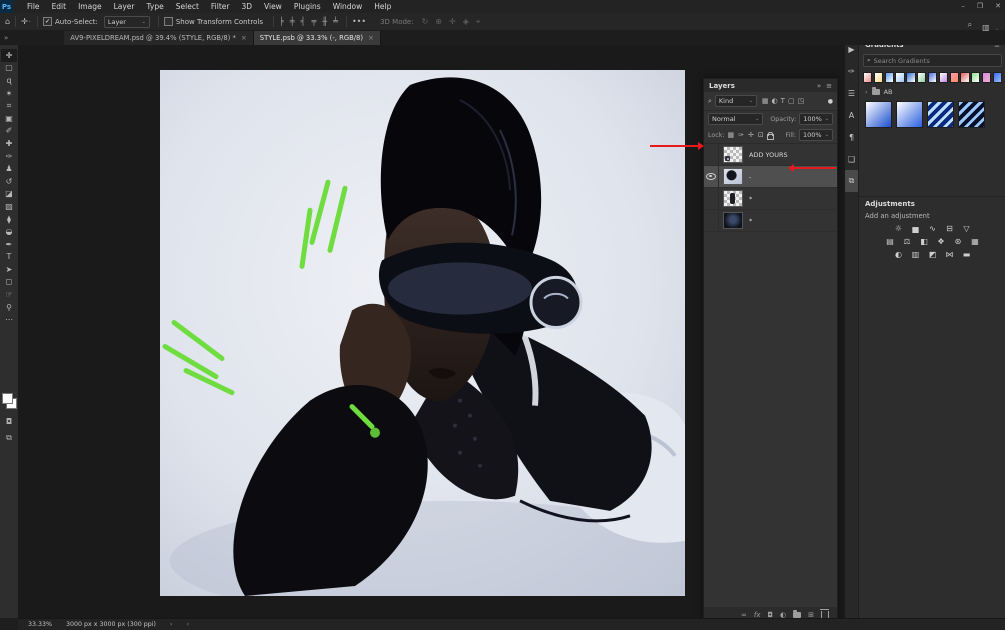 This screenshot has width=1005, height=630. What do you see at coordinates (9, 206) in the screenshot?
I see `gradient-tool: ▨` at bounding box center [9, 206].